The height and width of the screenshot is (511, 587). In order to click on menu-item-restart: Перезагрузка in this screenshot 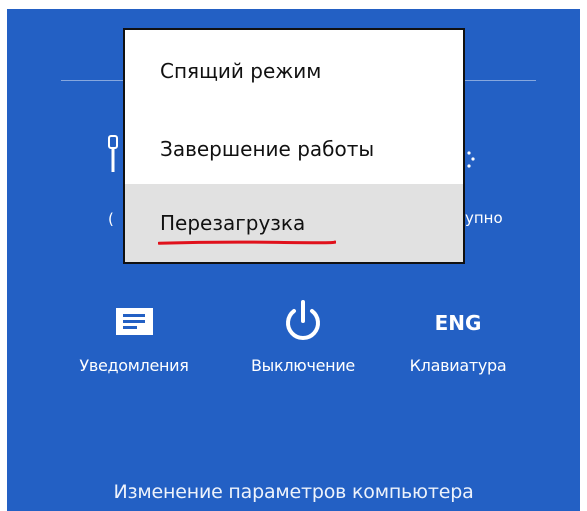, I will do `click(294, 223)`.